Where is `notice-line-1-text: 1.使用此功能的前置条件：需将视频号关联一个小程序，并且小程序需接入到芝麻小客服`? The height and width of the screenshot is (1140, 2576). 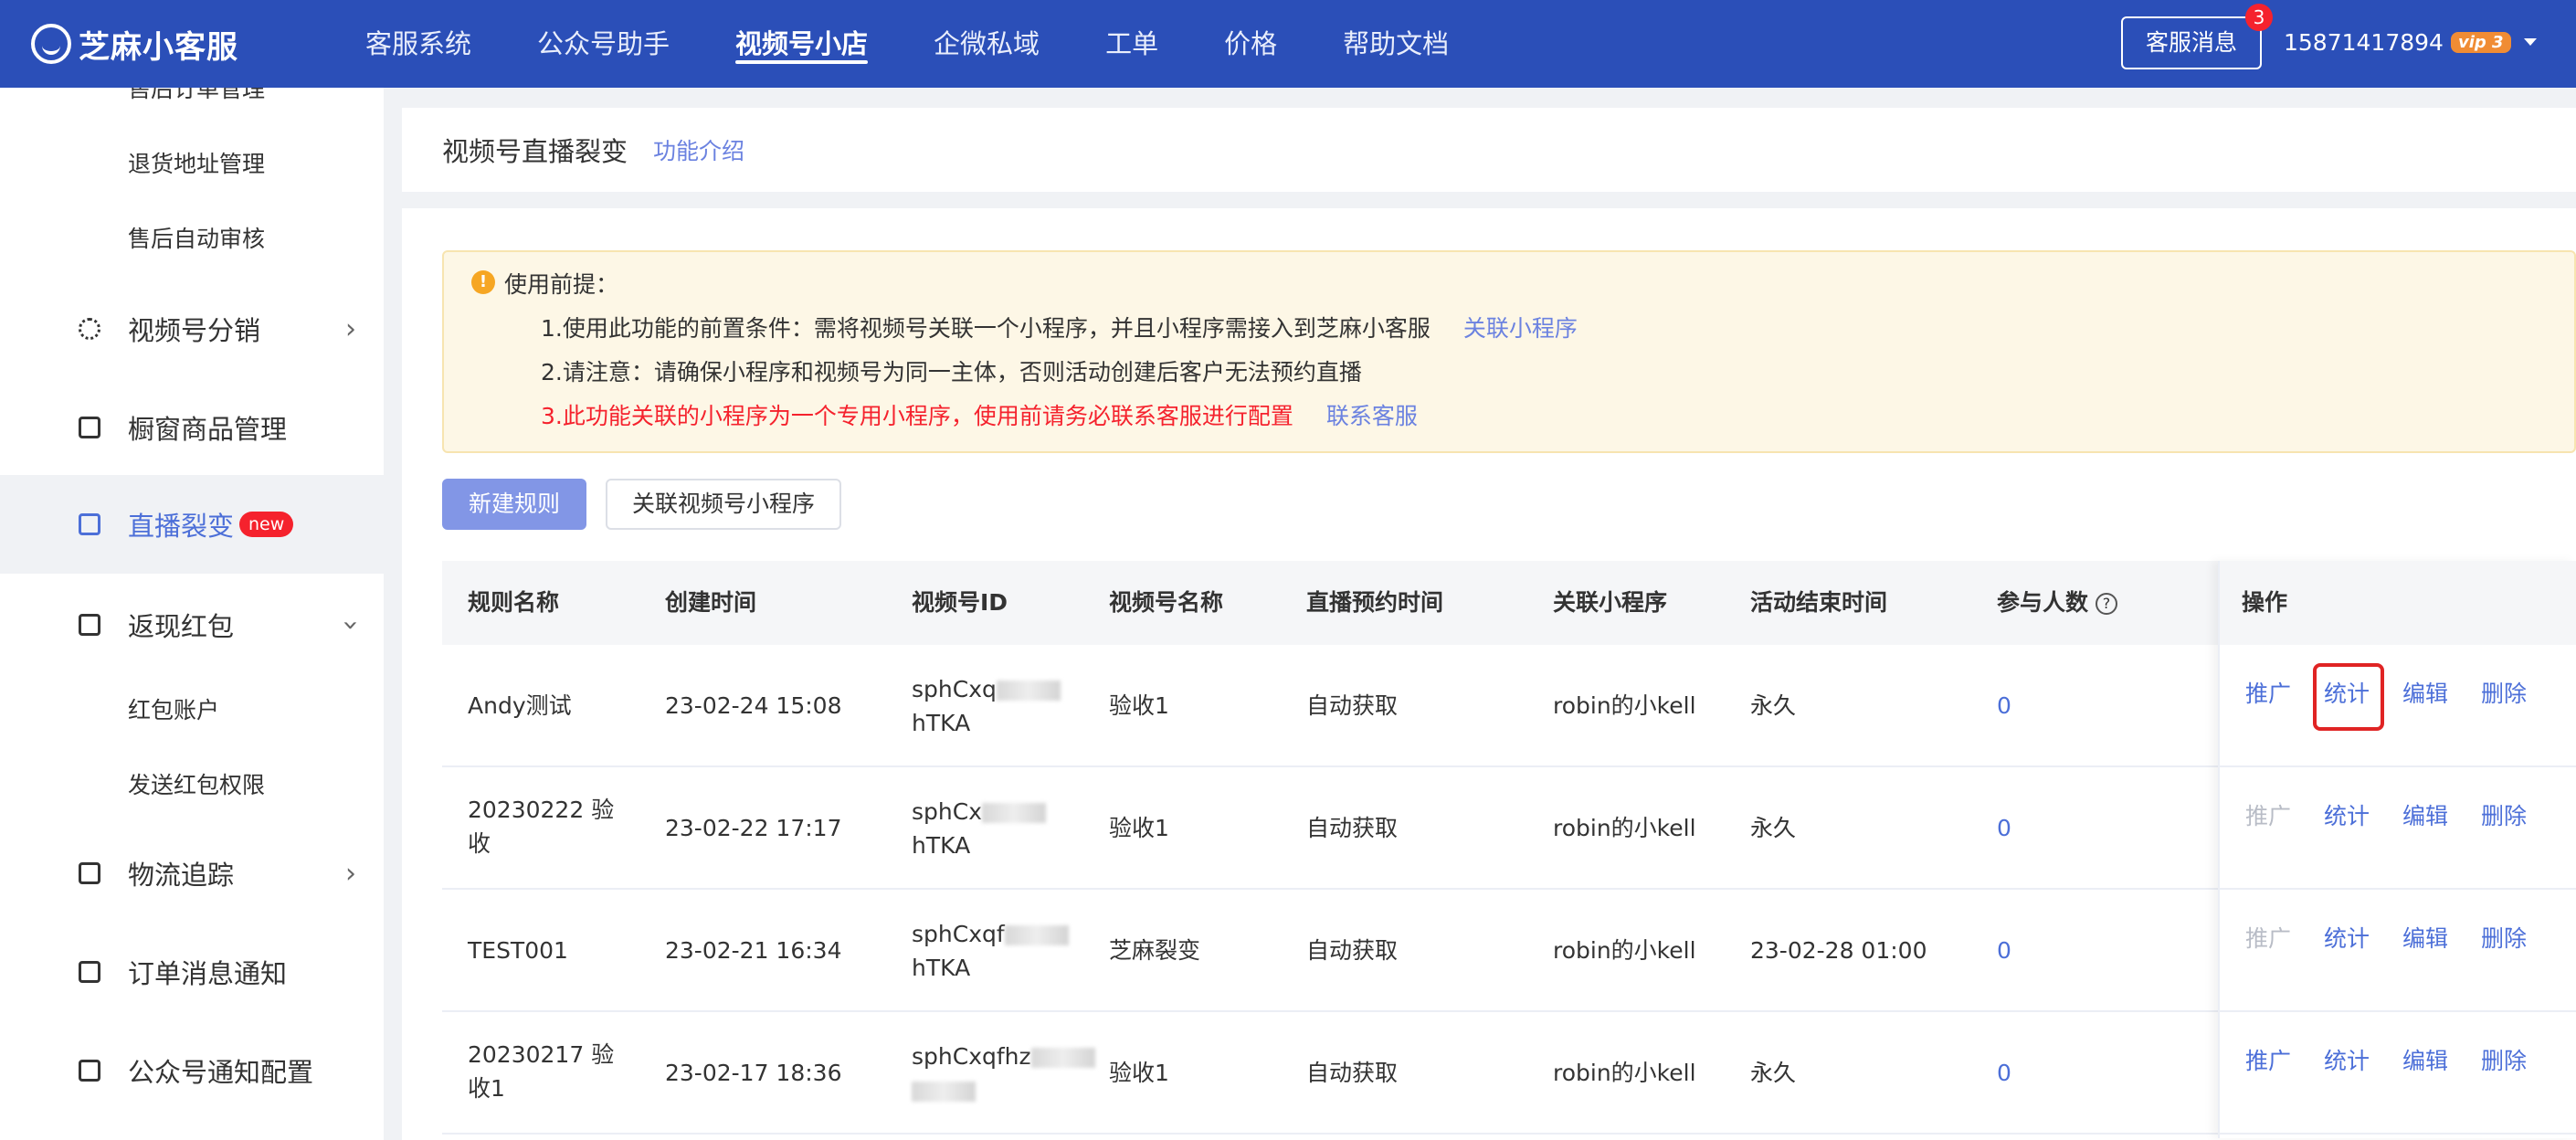 notice-line-1-text: 1.使用此功能的前置条件：需将视频号关联一个小程序，并且小程序需接入到芝麻小客服 is located at coordinates (986, 328).